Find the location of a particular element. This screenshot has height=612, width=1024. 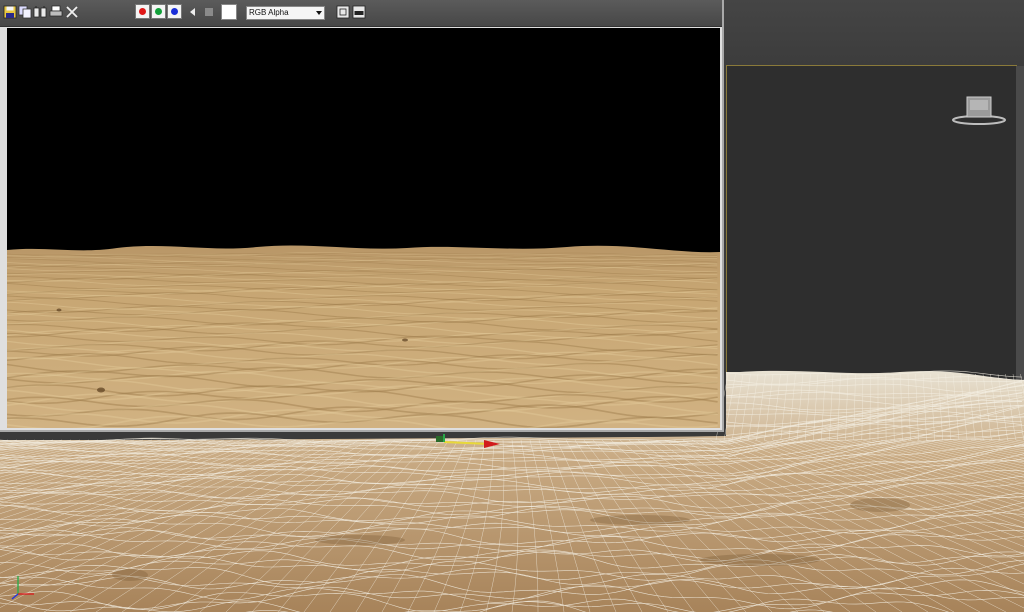

green-dot-icon is located at coordinates (158, 11).